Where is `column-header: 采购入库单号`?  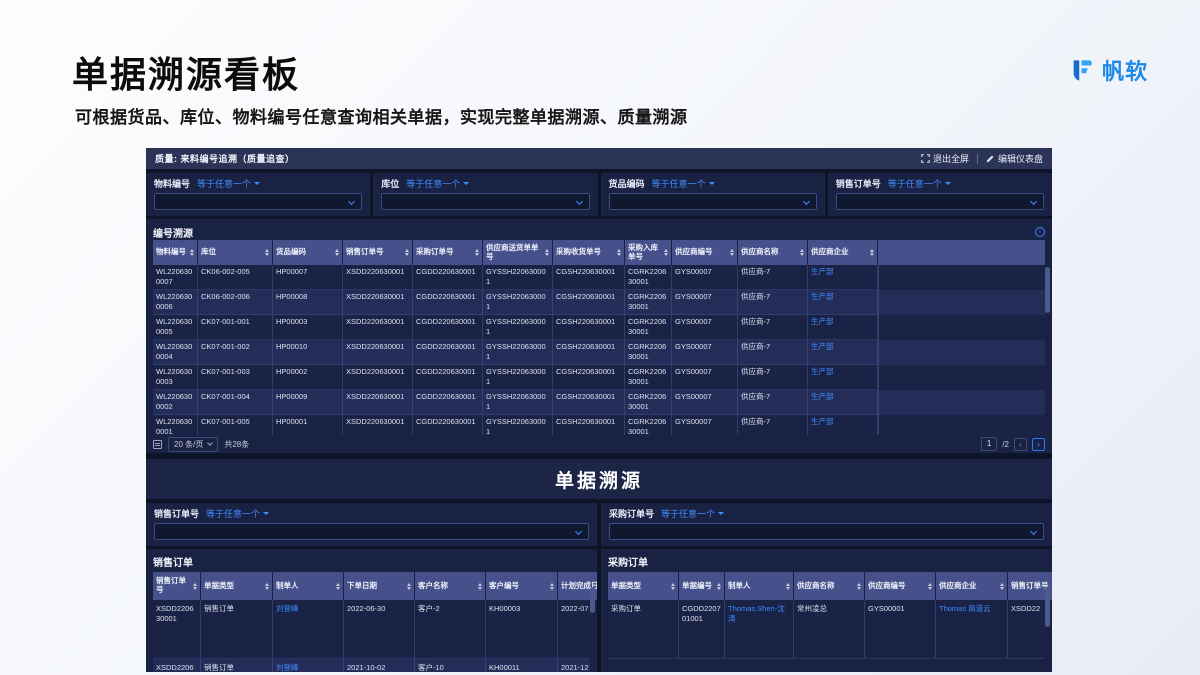 column-header: 采购入库单号 is located at coordinates (648, 252).